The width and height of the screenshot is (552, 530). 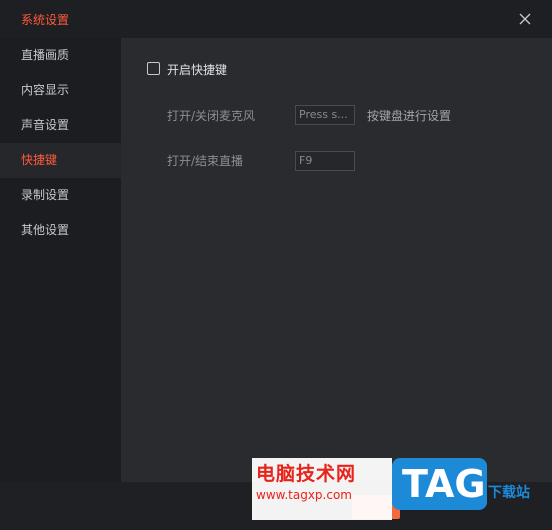 I want to click on title-bar, so click(x=276, y=19).